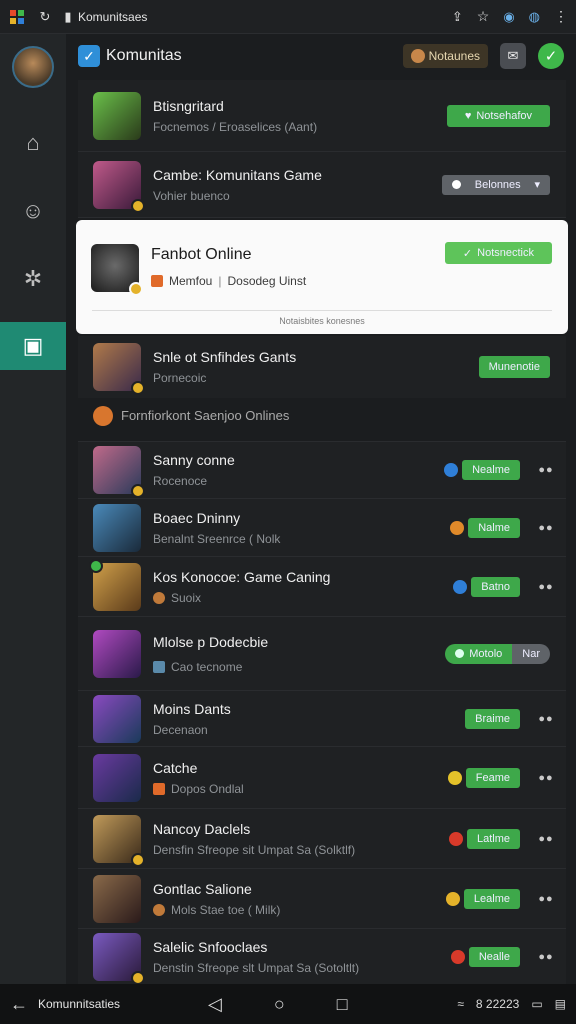 Image resolution: width=576 pixels, height=1024 pixels. What do you see at coordinates (235, 126) in the screenshot?
I see `item-subtitle: Focnemos / Eroaselices (Aant)` at bounding box center [235, 126].